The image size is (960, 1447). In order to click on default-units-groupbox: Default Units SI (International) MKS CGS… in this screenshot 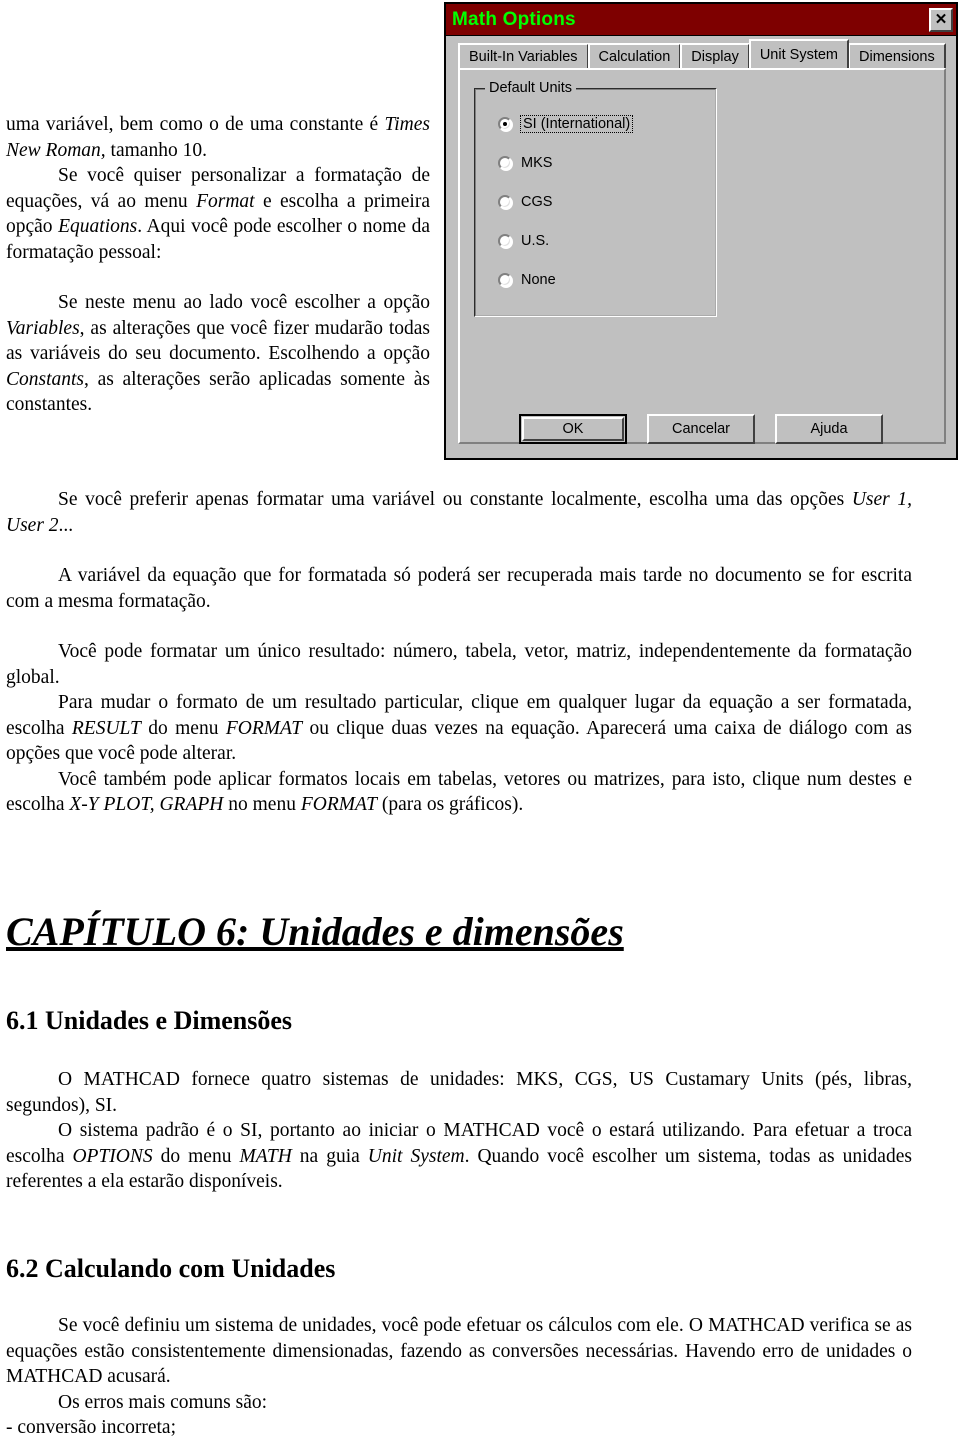, I will do `click(595, 198)`.